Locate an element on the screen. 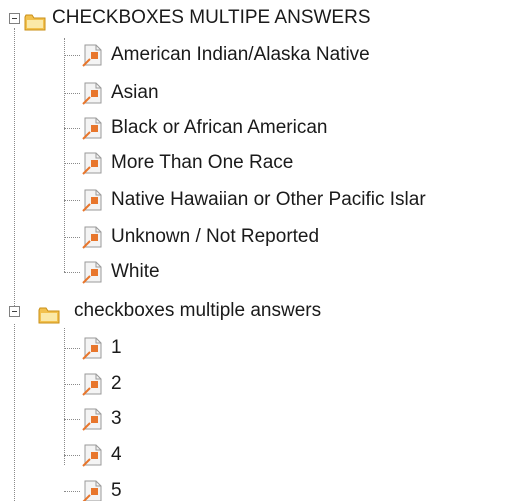 The width and height of the screenshot is (508, 501). tree-node-item: More Than One Race is located at coordinates (254, 163).